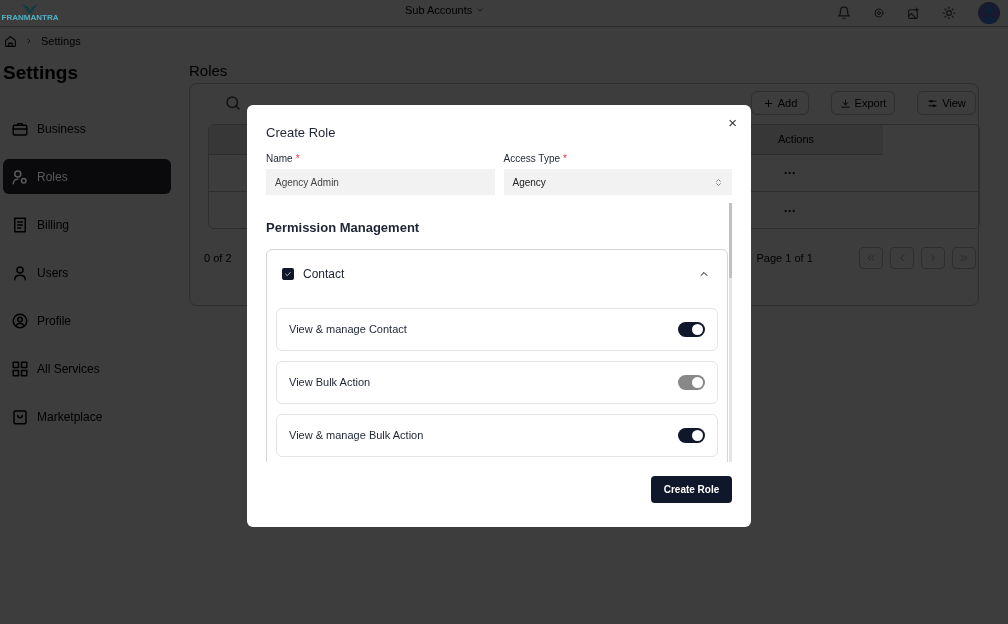 The width and height of the screenshot is (1008, 624). I want to click on sidebar-title: Settings, so click(41, 72).